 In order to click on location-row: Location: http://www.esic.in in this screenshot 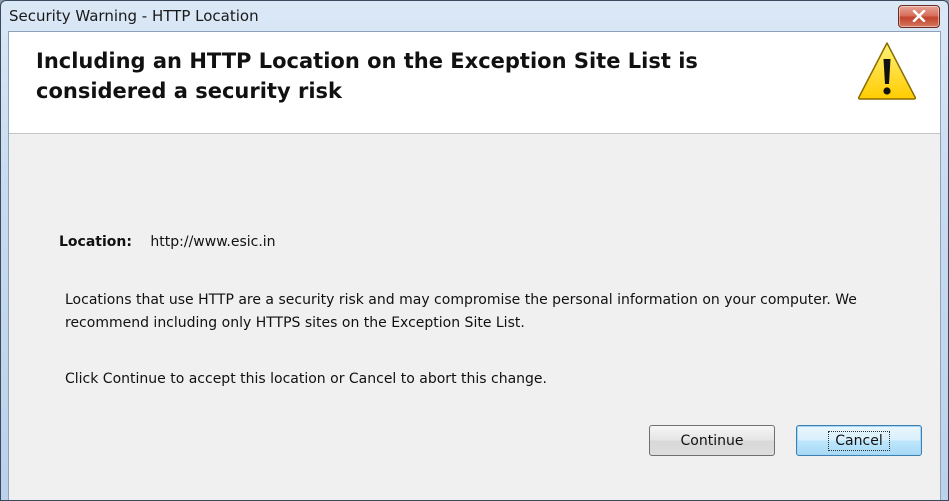, I will do `click(167, 242)`.